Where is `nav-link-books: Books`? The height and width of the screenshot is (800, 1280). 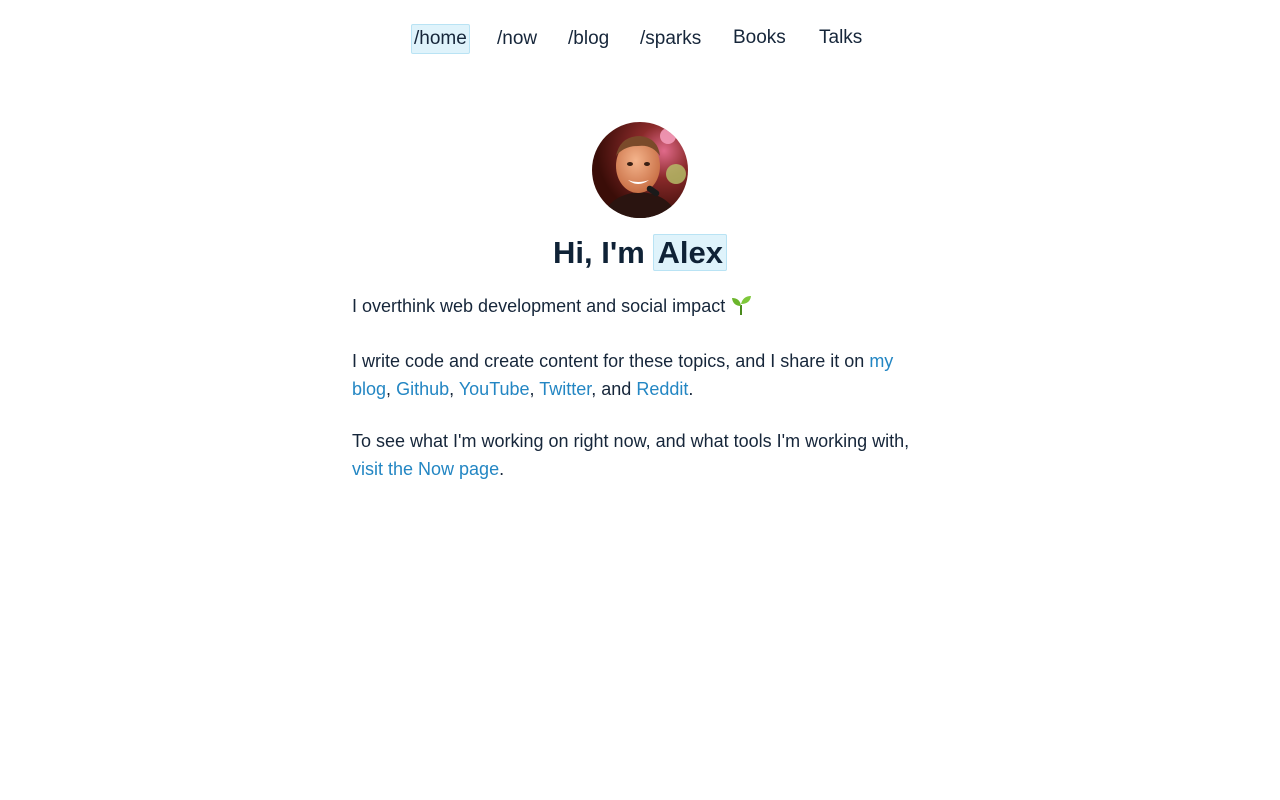 nav-link-books: Books is located at coordinates (759, 38).